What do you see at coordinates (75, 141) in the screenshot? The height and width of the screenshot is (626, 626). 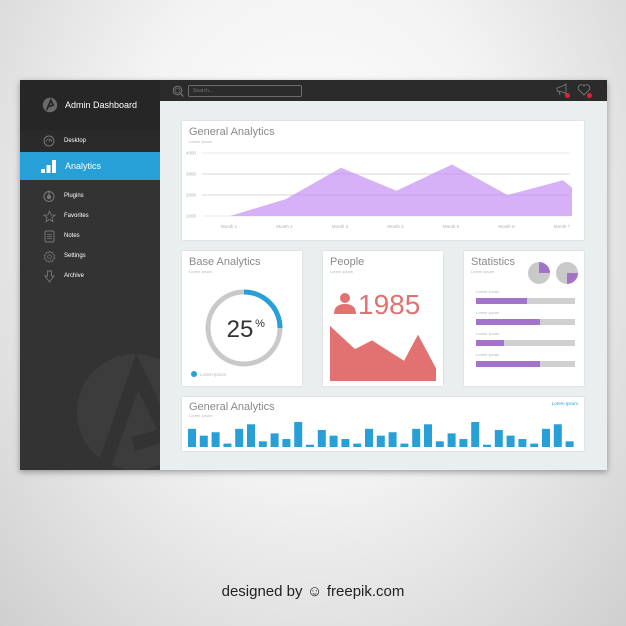 I see `sidebar-item-label: Desktop` at bounding box center [75, 141].